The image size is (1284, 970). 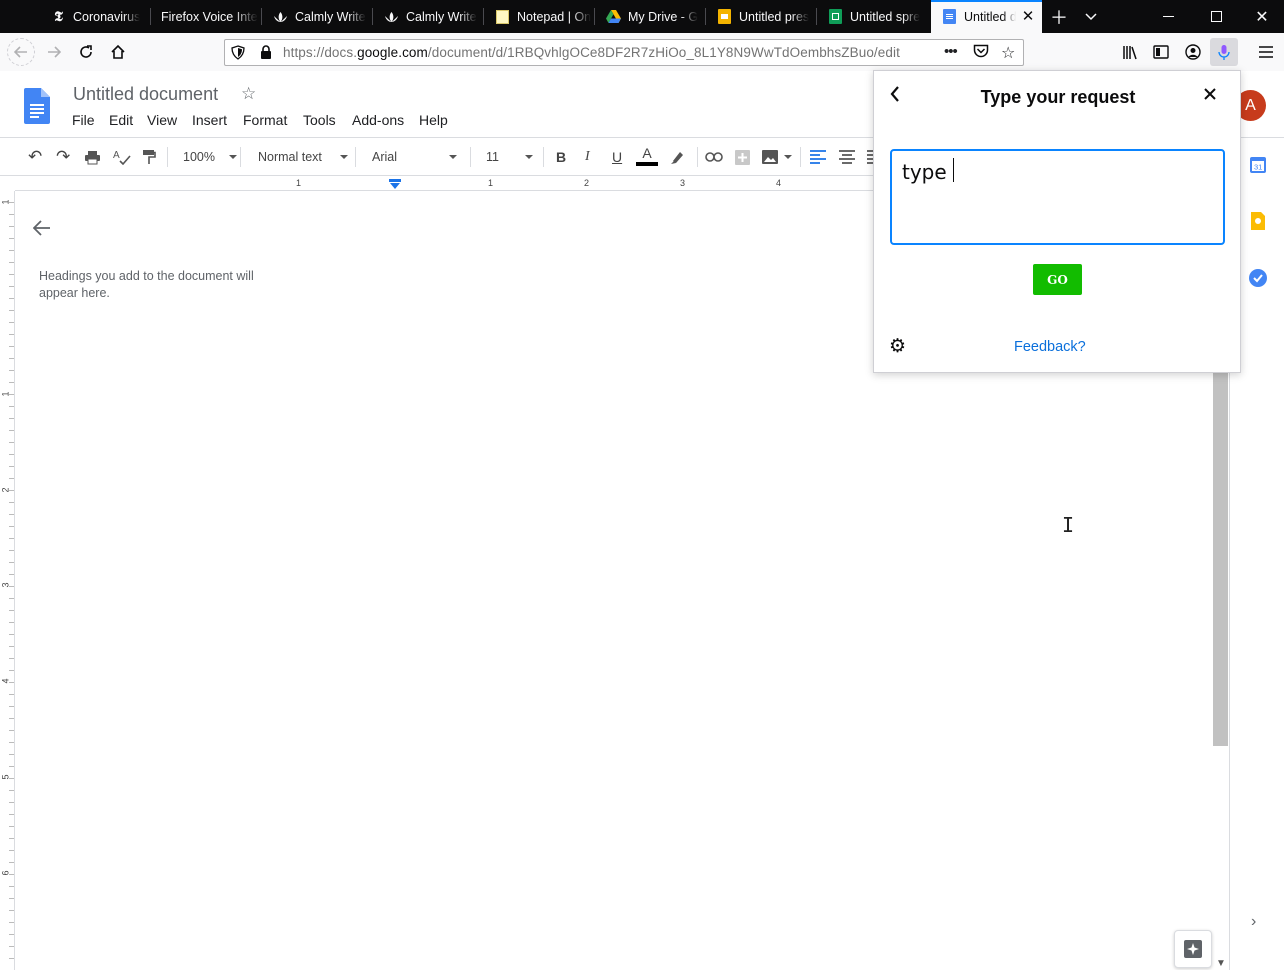 What do you see at coordinates (199, 157) in the screenshot?
I see `zoom-value: 100%` at bounding box center [199, 157].